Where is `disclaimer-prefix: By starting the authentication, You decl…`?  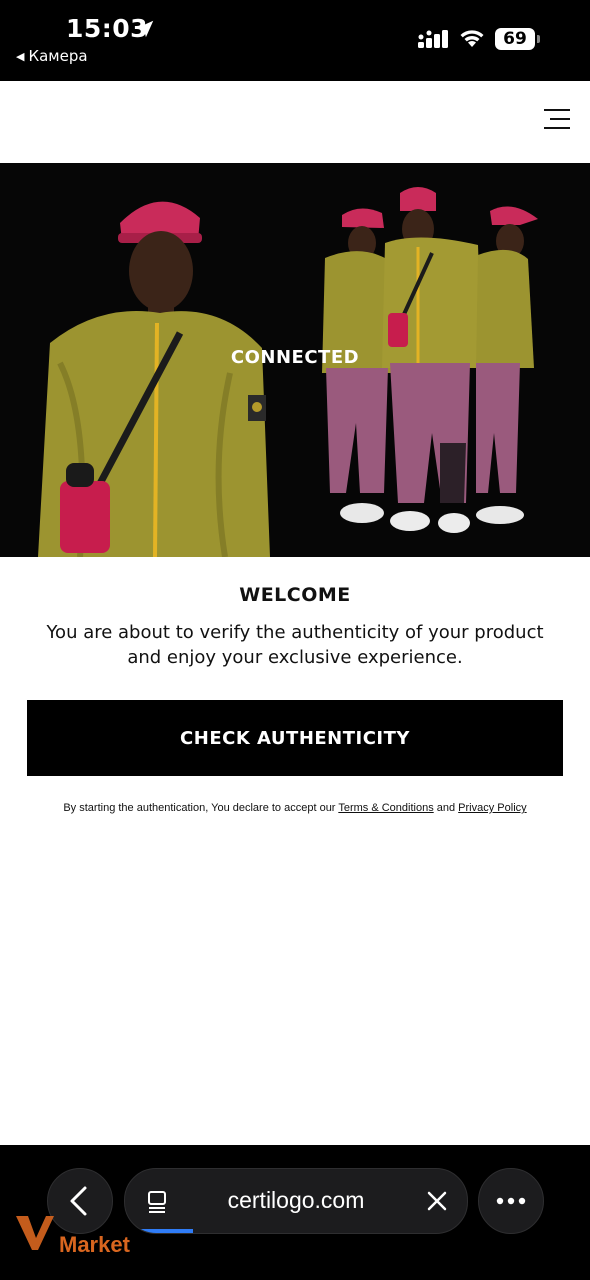 disclaimer-prefix: By starting the authentication, You decl… is located at coordinates (201, 808).